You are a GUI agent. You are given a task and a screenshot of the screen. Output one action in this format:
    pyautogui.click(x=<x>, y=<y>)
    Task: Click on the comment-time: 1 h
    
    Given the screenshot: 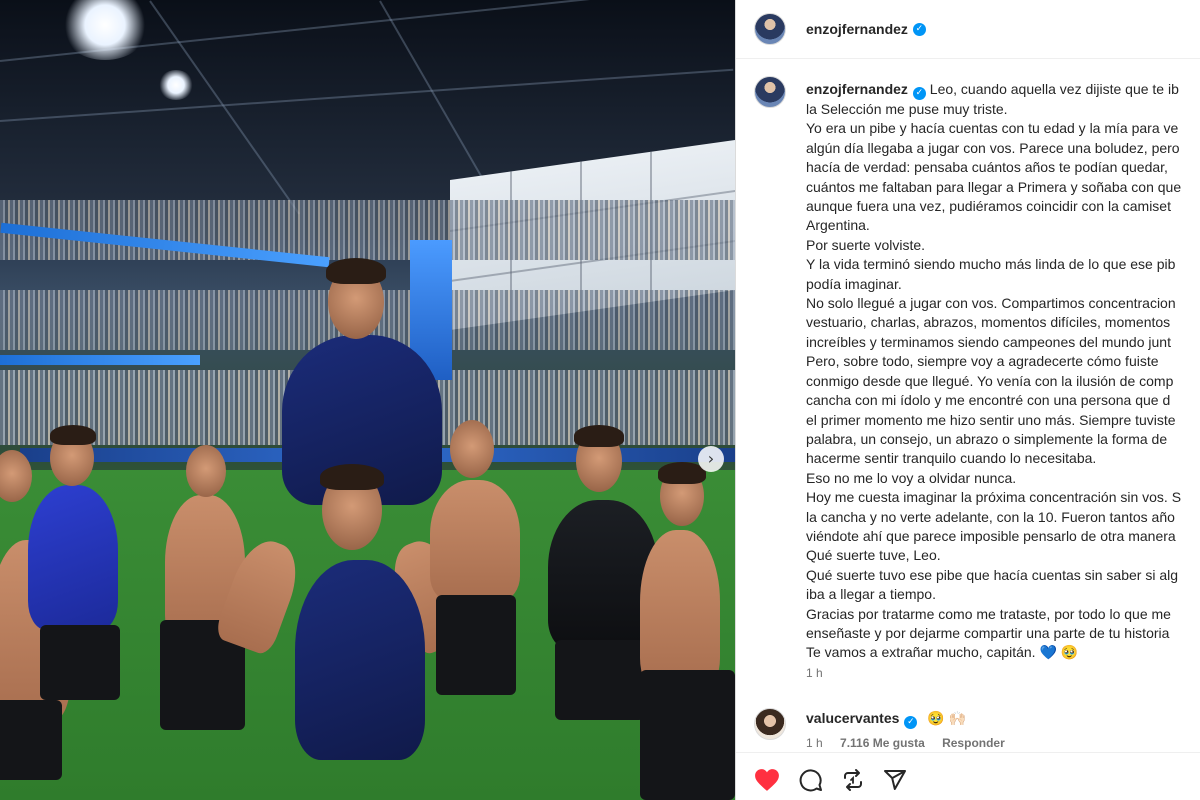 What is the action you would take?
    pyautogui.click(x=814, y=743)
    